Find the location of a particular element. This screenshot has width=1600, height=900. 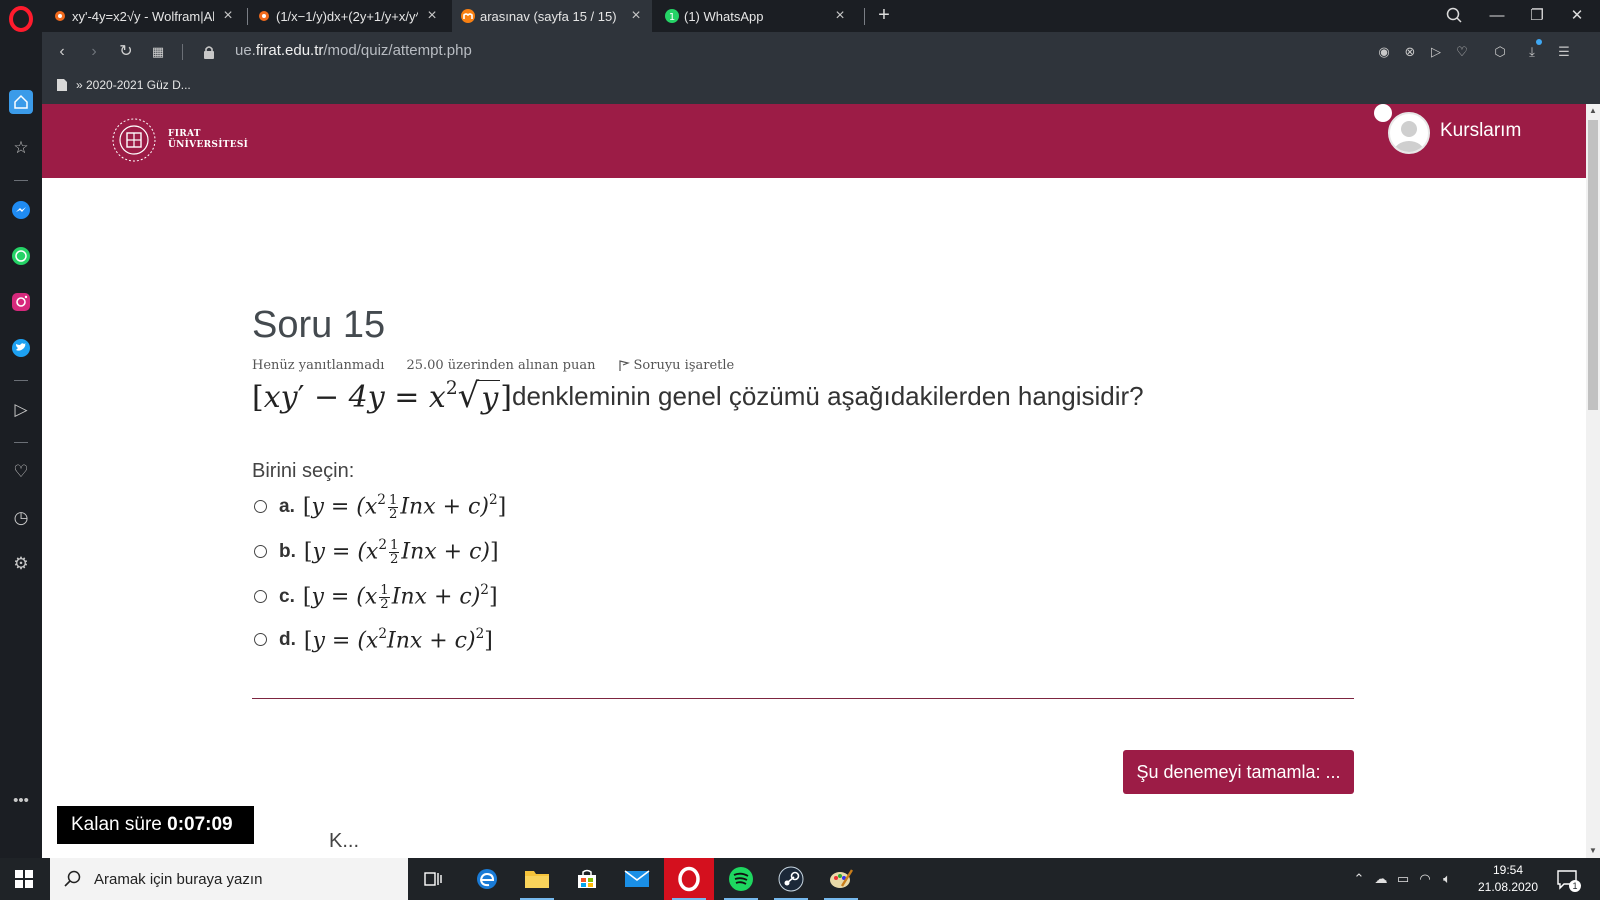

task-view-icon is located at coordinates (433, 879).